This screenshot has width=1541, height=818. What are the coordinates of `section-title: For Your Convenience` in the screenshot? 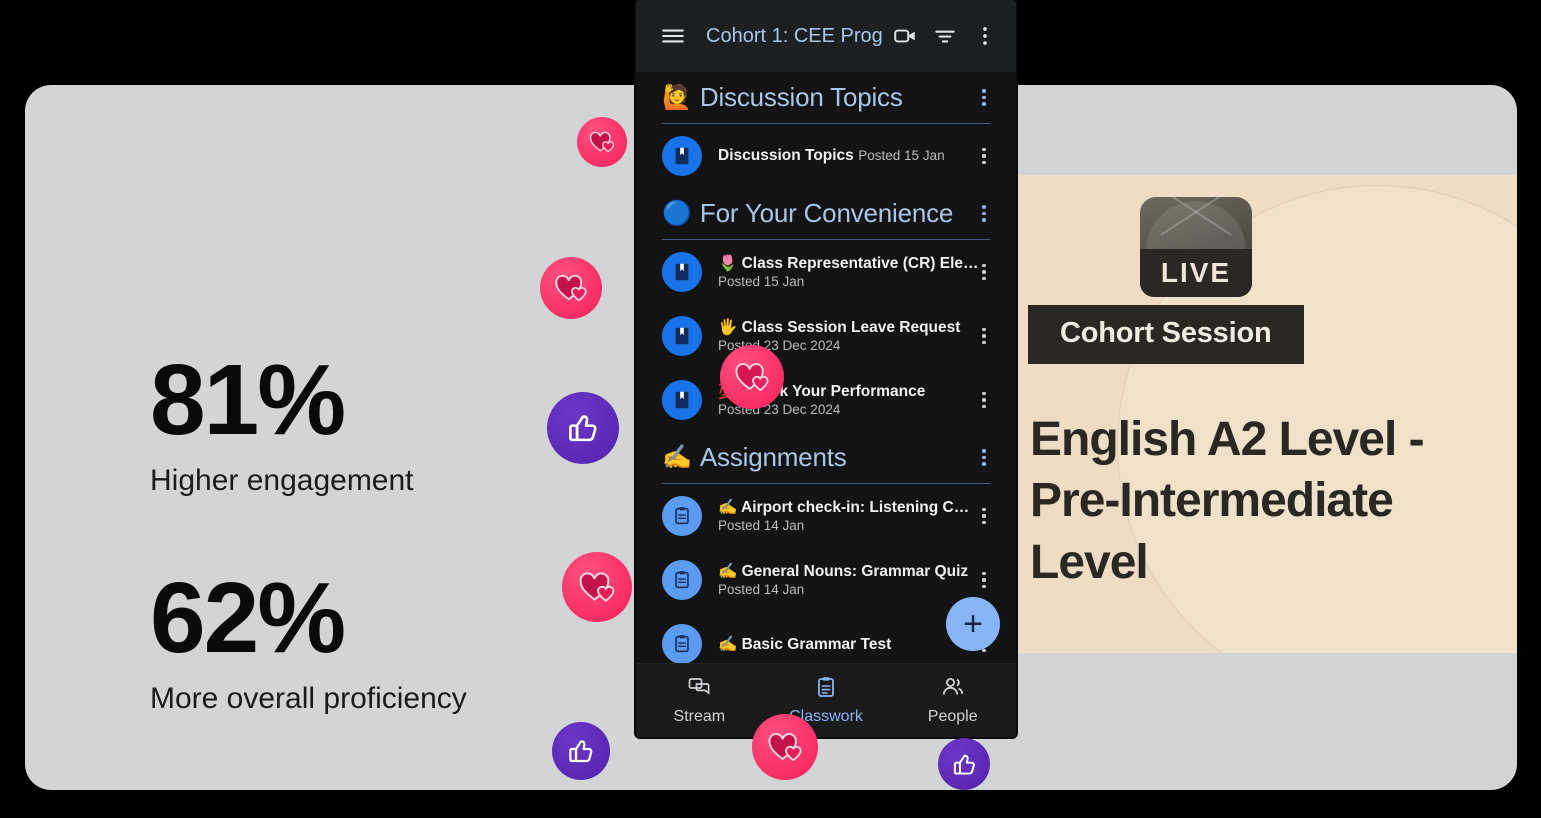 It's located at (826, 213).